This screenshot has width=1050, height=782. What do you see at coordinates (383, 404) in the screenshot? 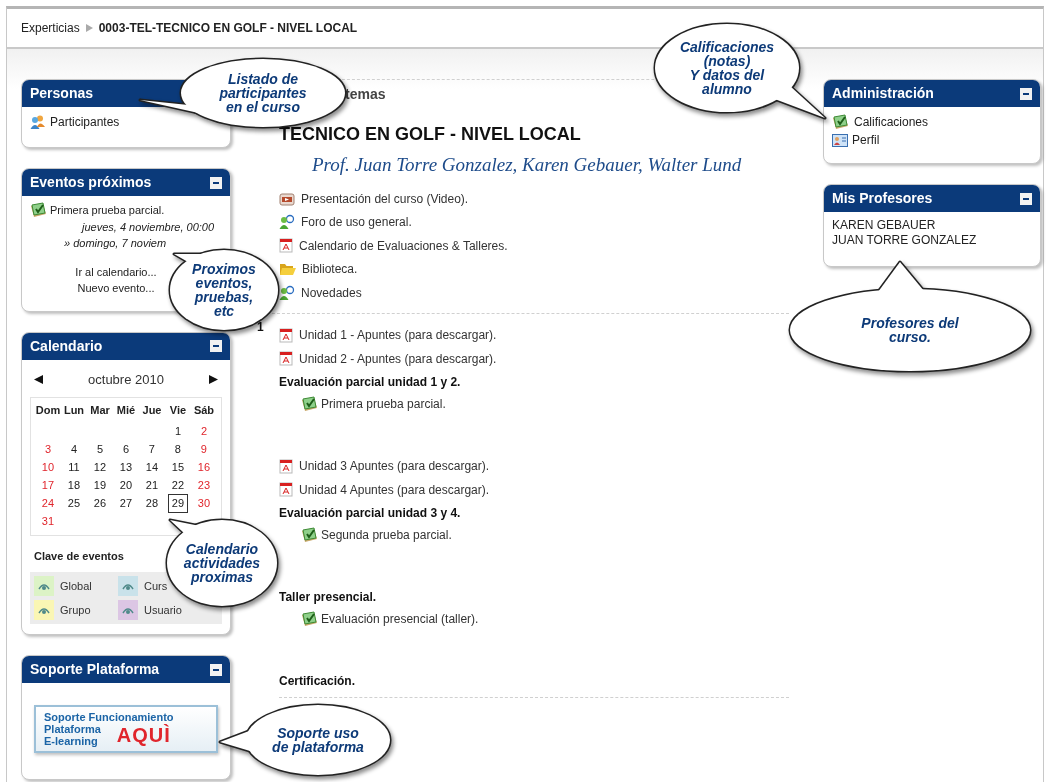
I see `activity-link: Primera prueba parcial.` at bounding box center [383, 404].